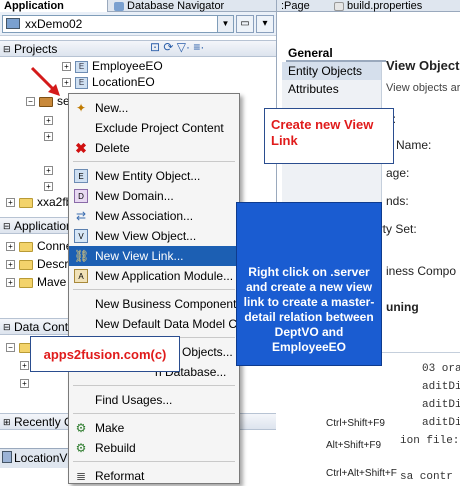 Image resolution: width=460 pixels, height=486 pixels. Describe the element at coordinates (361, 473) in the screenshot. I see `shortcut-reformat: Ctrl+Alt+Shift+F` at that location.